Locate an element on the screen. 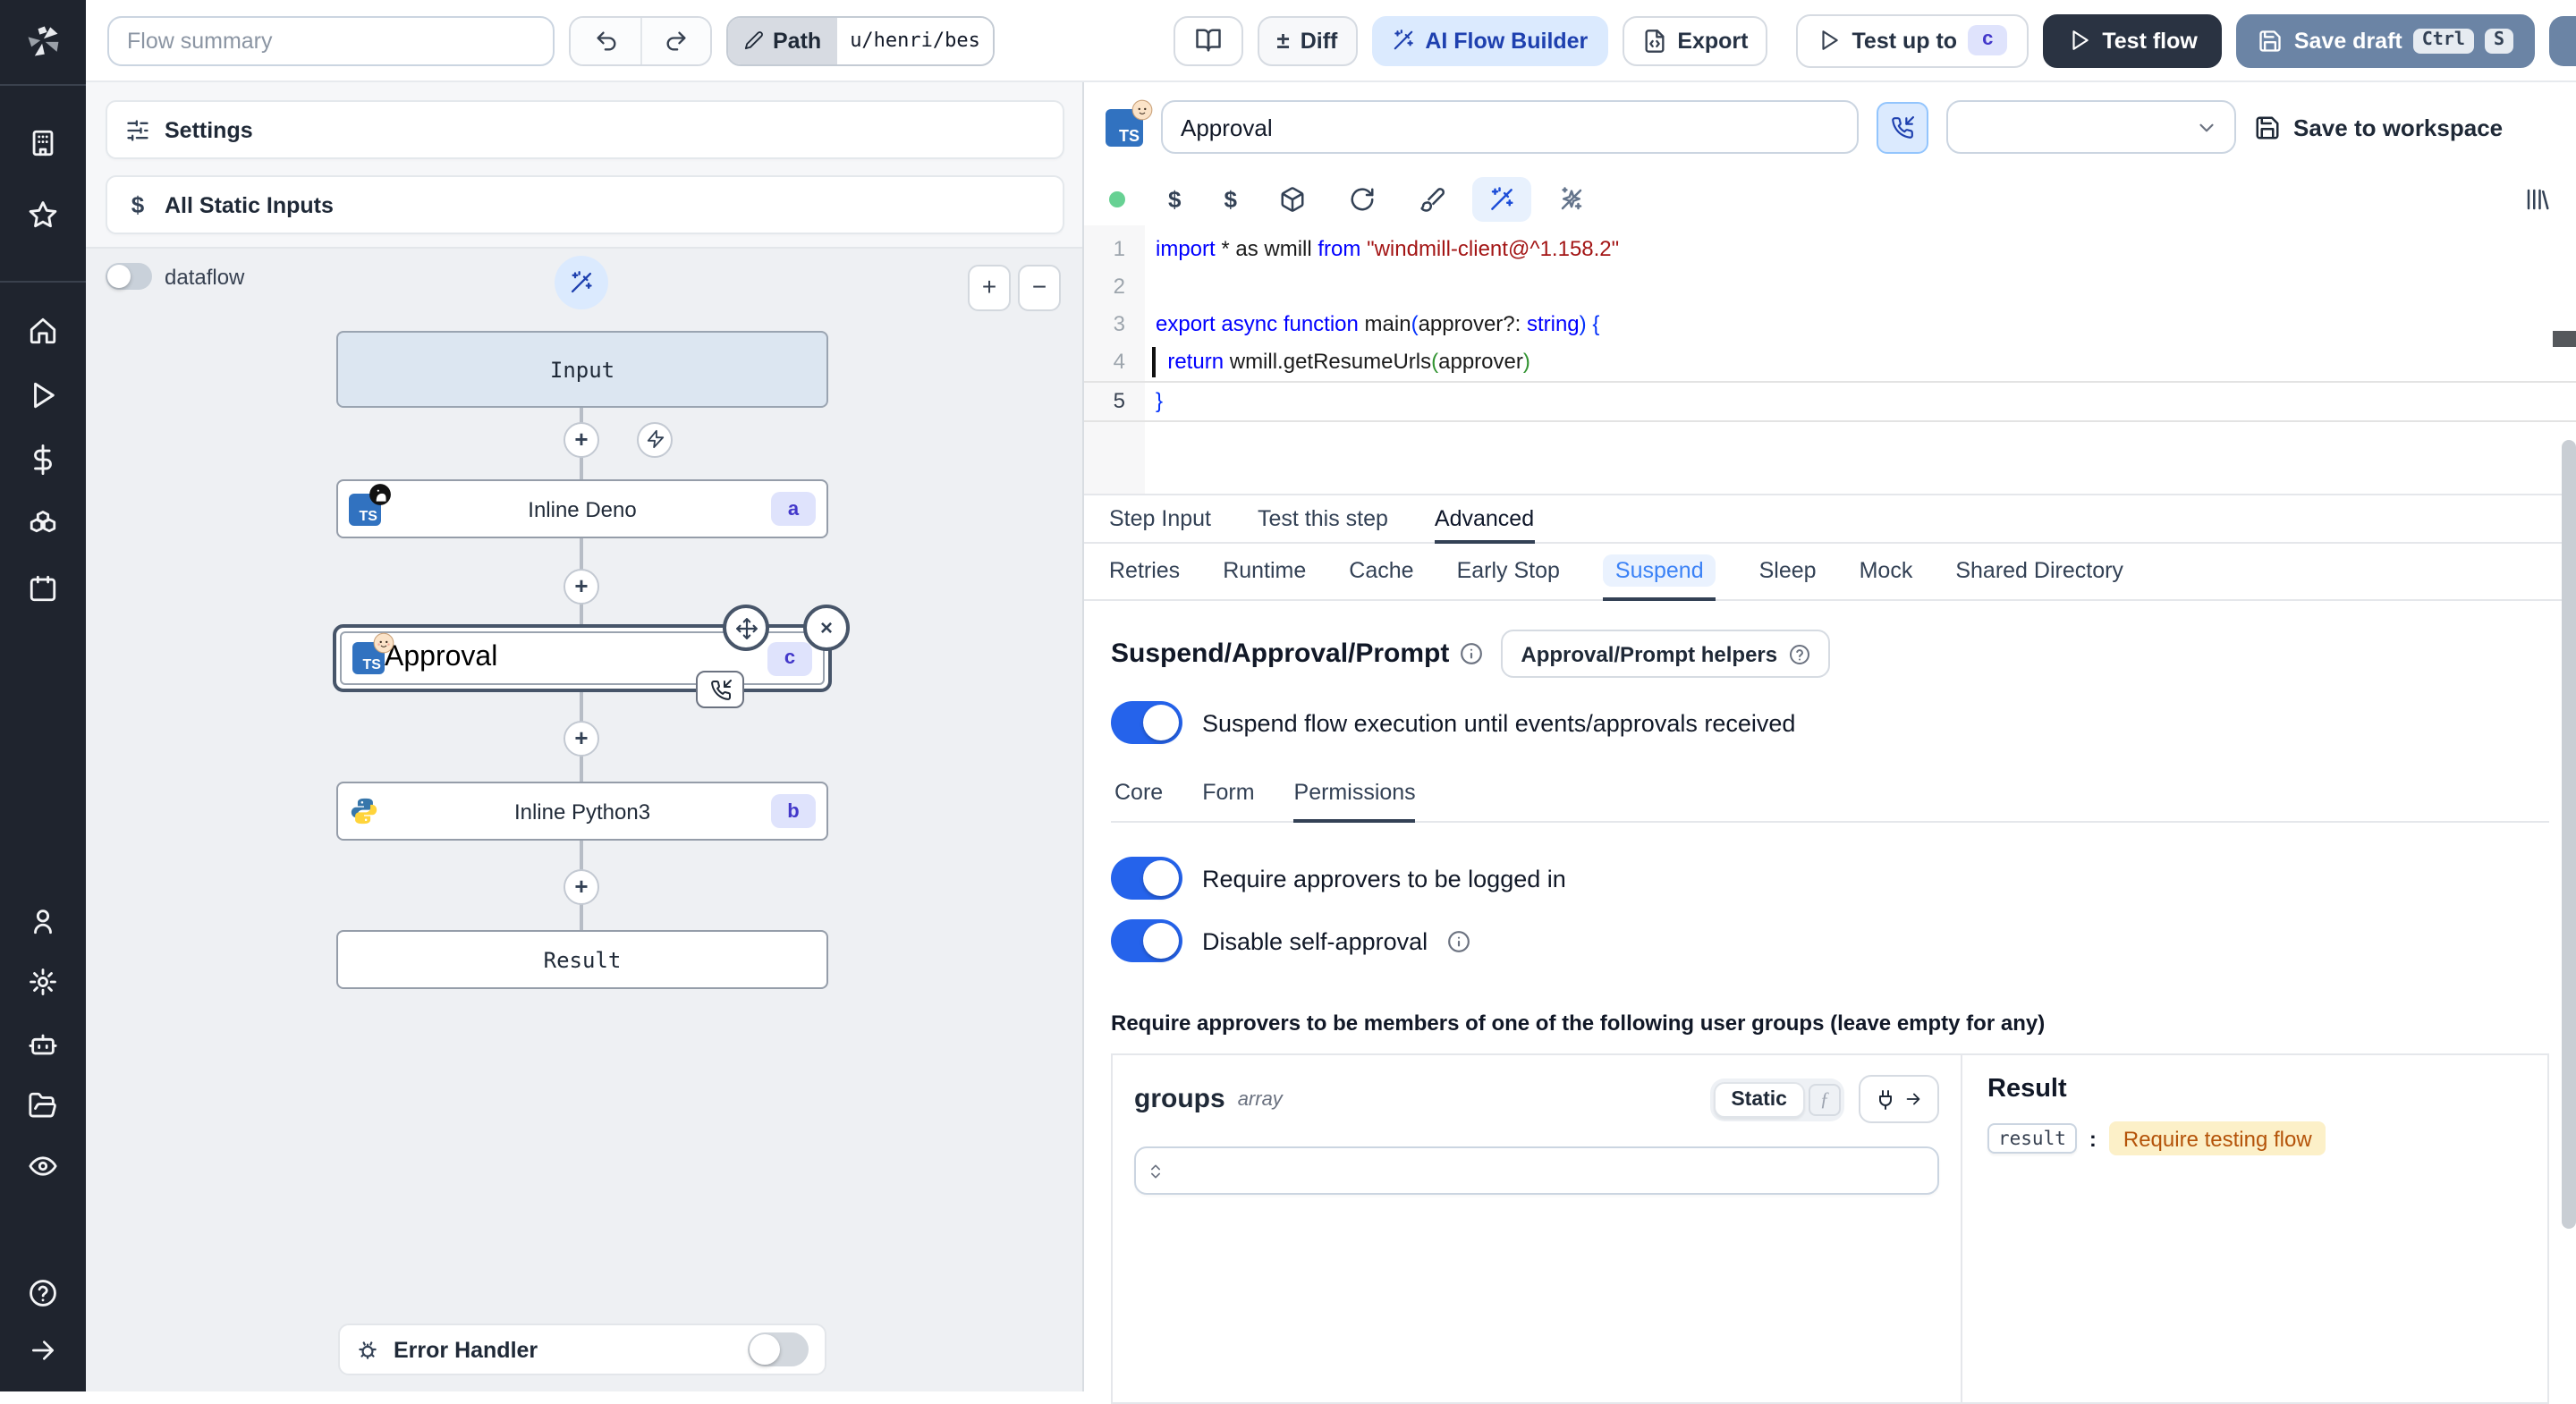  tab-form: Form is located at coordinates (1228, 796).